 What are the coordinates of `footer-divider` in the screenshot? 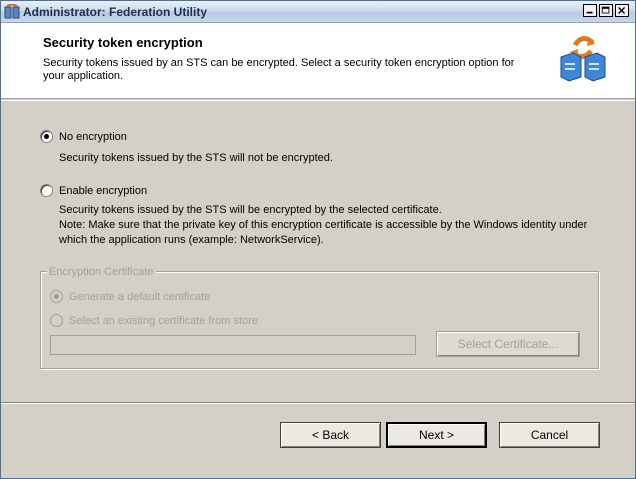 It's located at (318, 403).